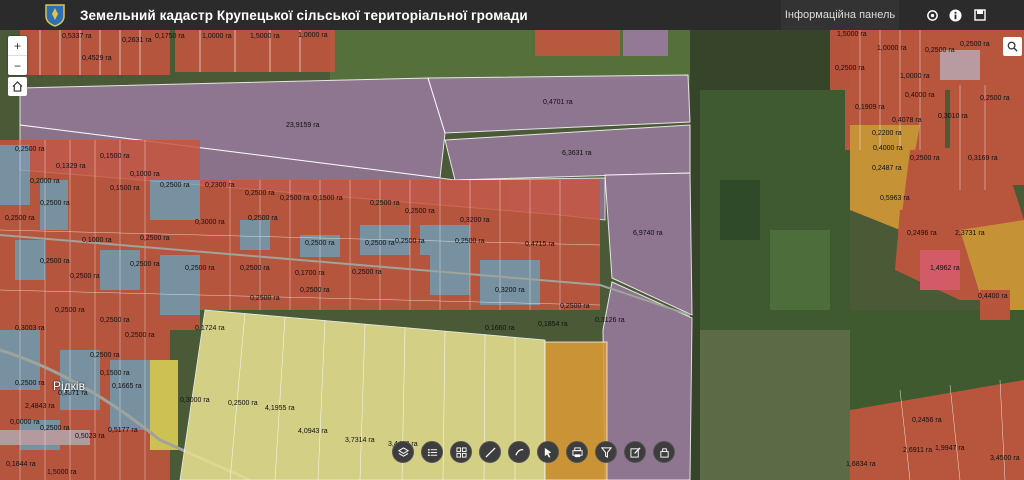  Describe the element at coordinates (577, 153) in the screenshot. I see `parcel-label: 6,3631 га` at that location.